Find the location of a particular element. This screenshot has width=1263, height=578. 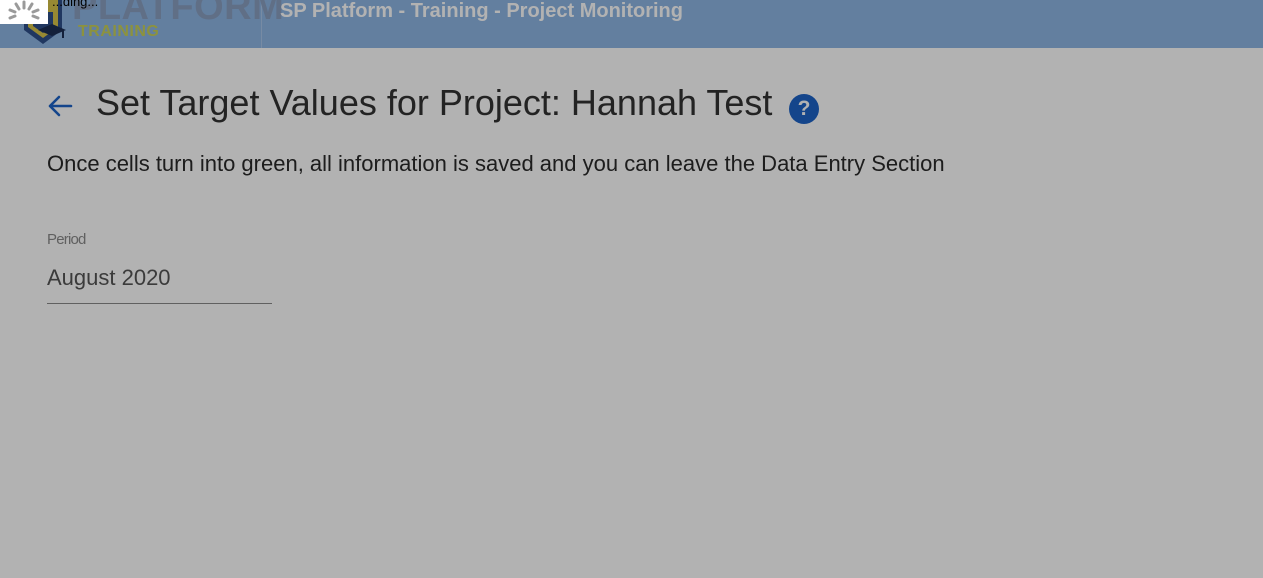

loading-spinner-icon is located at coordinates (24, 10).